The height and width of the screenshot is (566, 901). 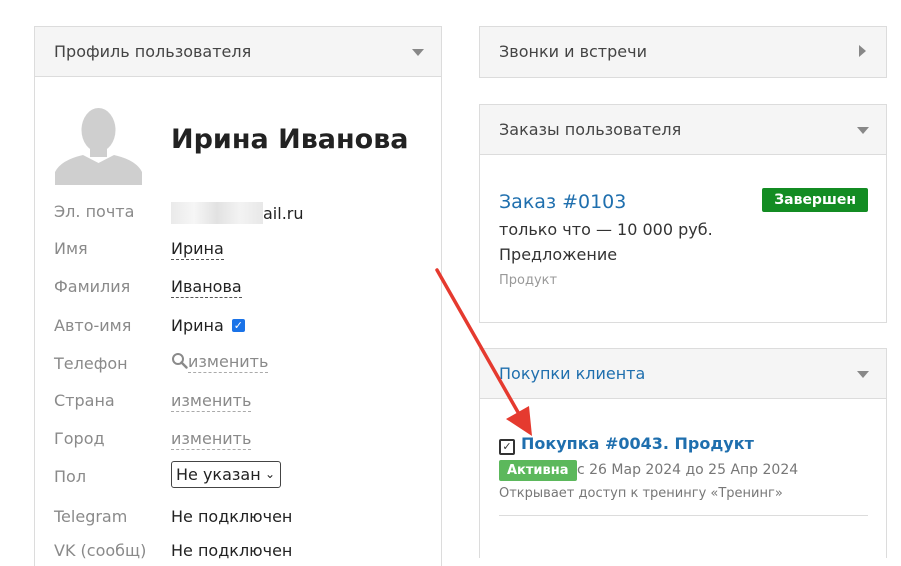 What do you see at coordinates (683, 374) in the screenshot?
I see `purchases-panel-header: Покупки клиента` at bounding box center [683, 374].